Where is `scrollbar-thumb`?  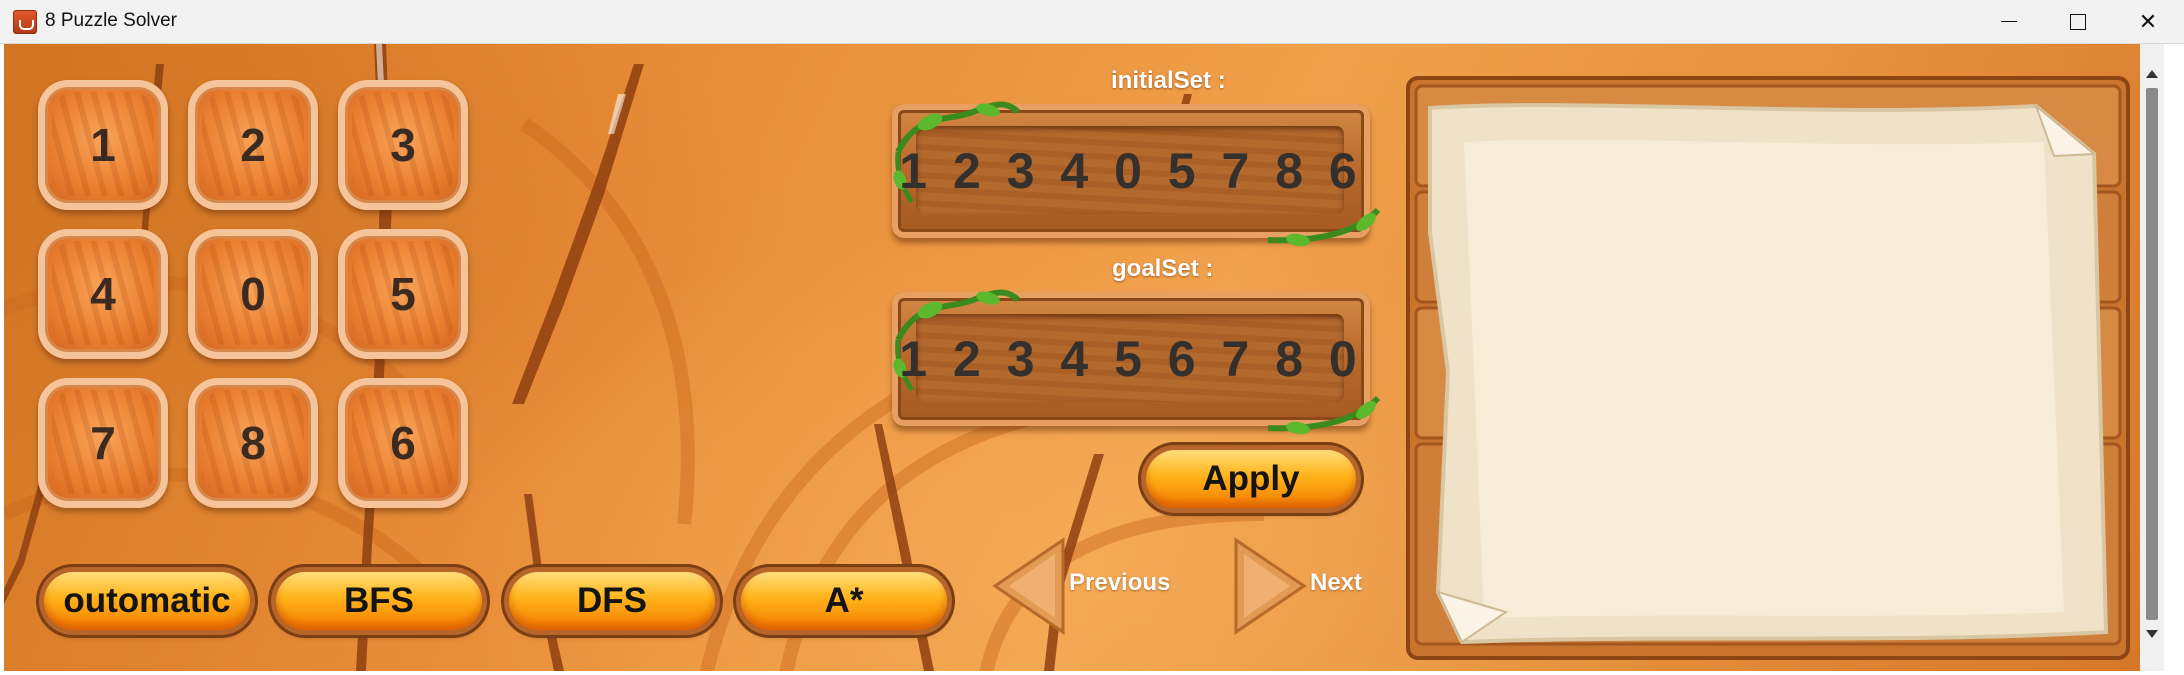
scrollbar-thumb is located at coordinates (2152, 354).